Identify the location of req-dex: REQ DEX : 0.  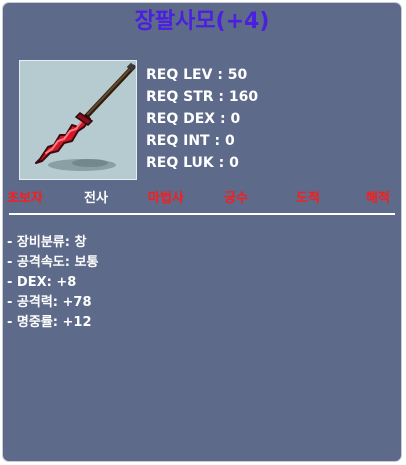
(193, 119).